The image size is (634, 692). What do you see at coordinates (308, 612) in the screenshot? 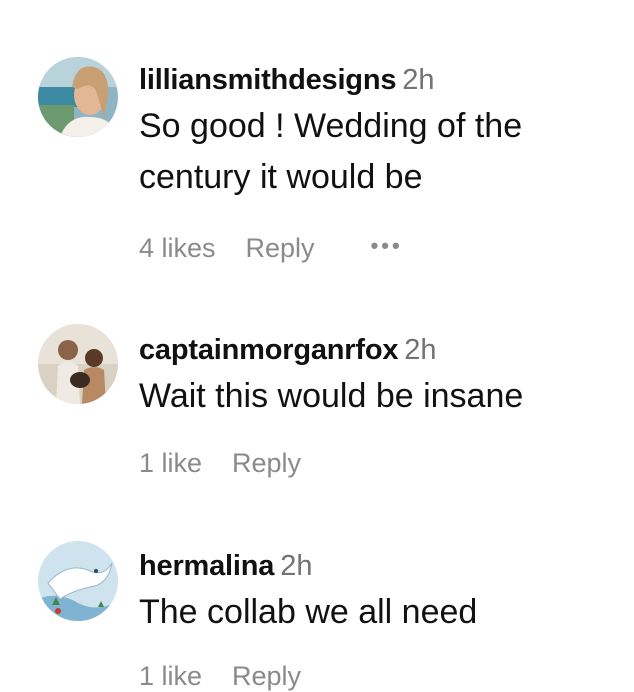
I see `comment-text-line: The collab we all need` at bounding box center [308, 612].